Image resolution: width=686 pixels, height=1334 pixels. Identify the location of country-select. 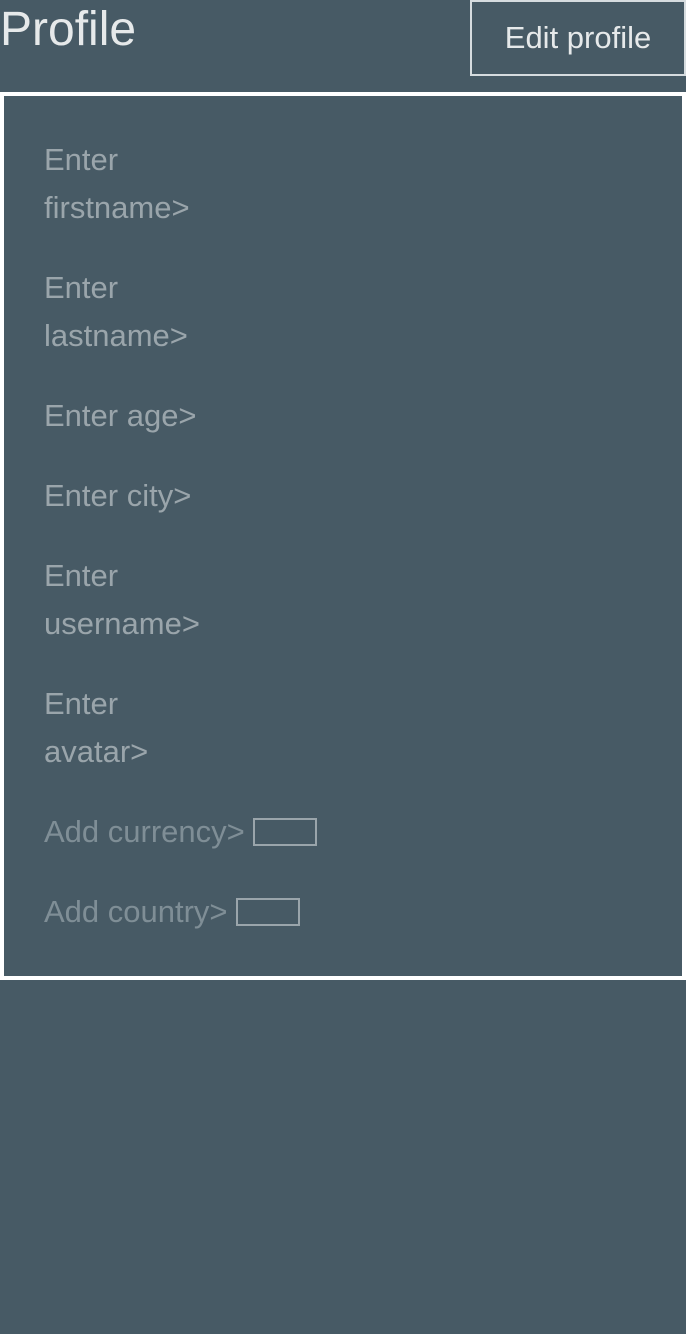
(267, 911).